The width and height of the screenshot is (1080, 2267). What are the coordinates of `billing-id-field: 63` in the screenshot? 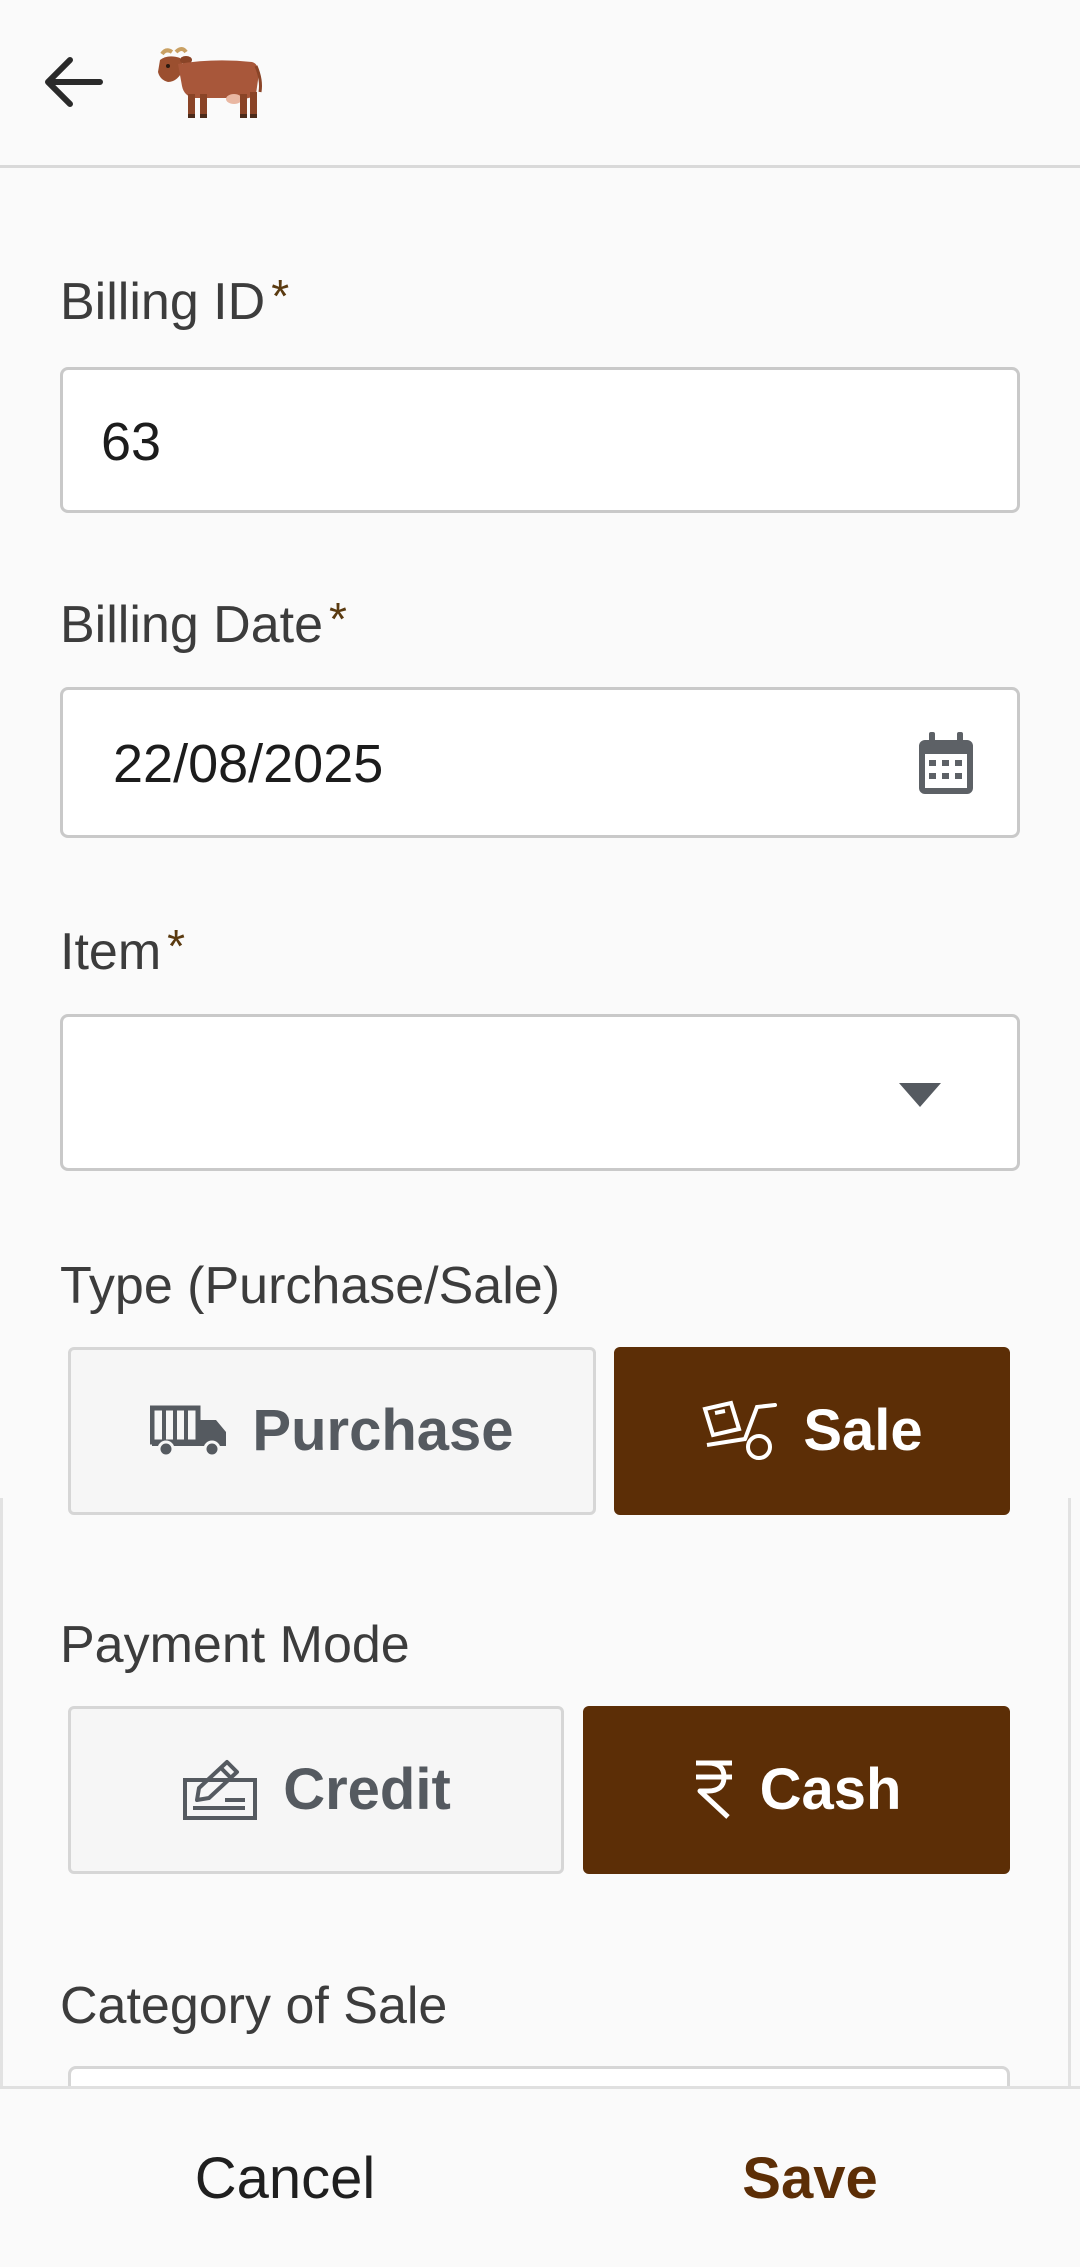 It's located at (540, 440).